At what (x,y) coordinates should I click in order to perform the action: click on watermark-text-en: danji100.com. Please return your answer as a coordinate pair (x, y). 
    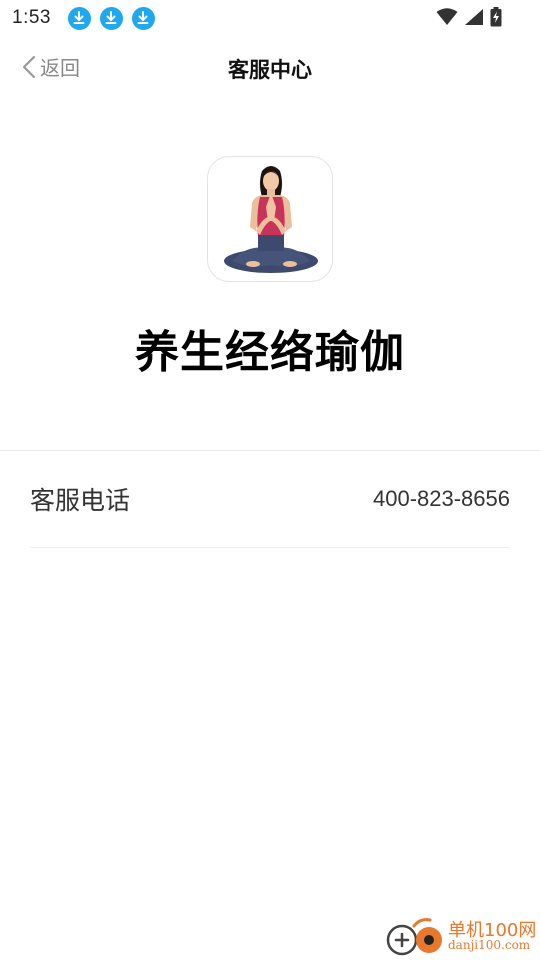
    Looking at the image, I should click on (489, 945).